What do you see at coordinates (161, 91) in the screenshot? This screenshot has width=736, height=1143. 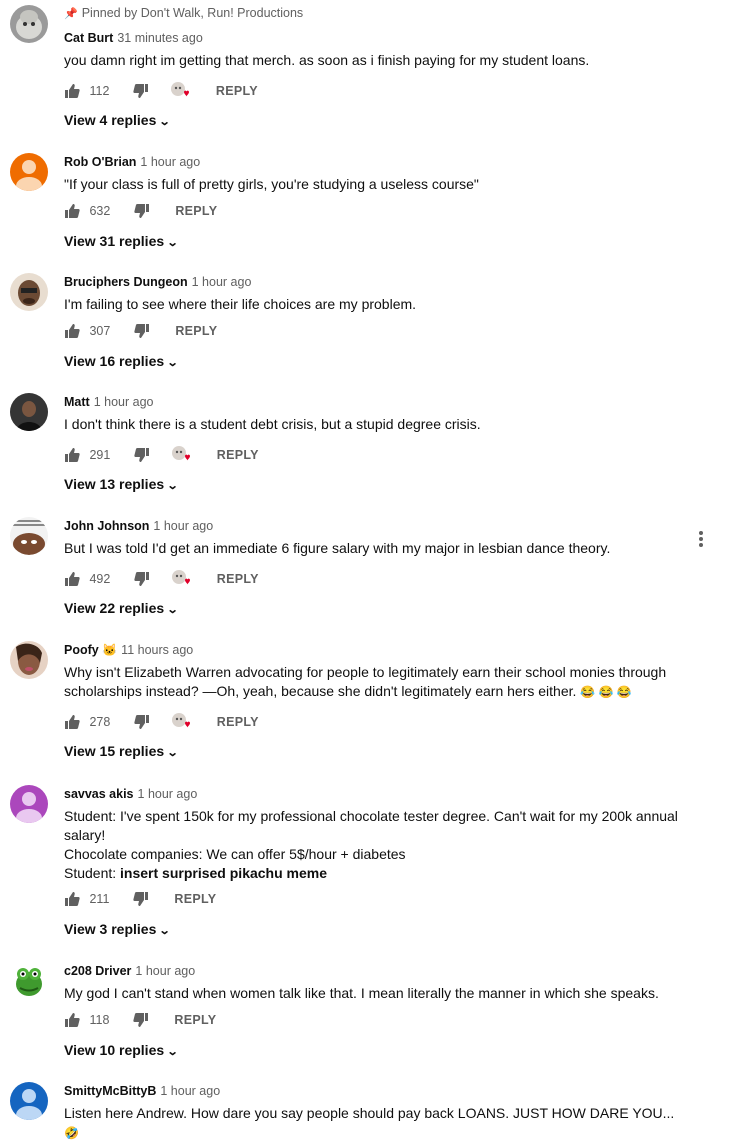 I see `comment-actions: 112 REPLY` at bounding box center [161, 91].